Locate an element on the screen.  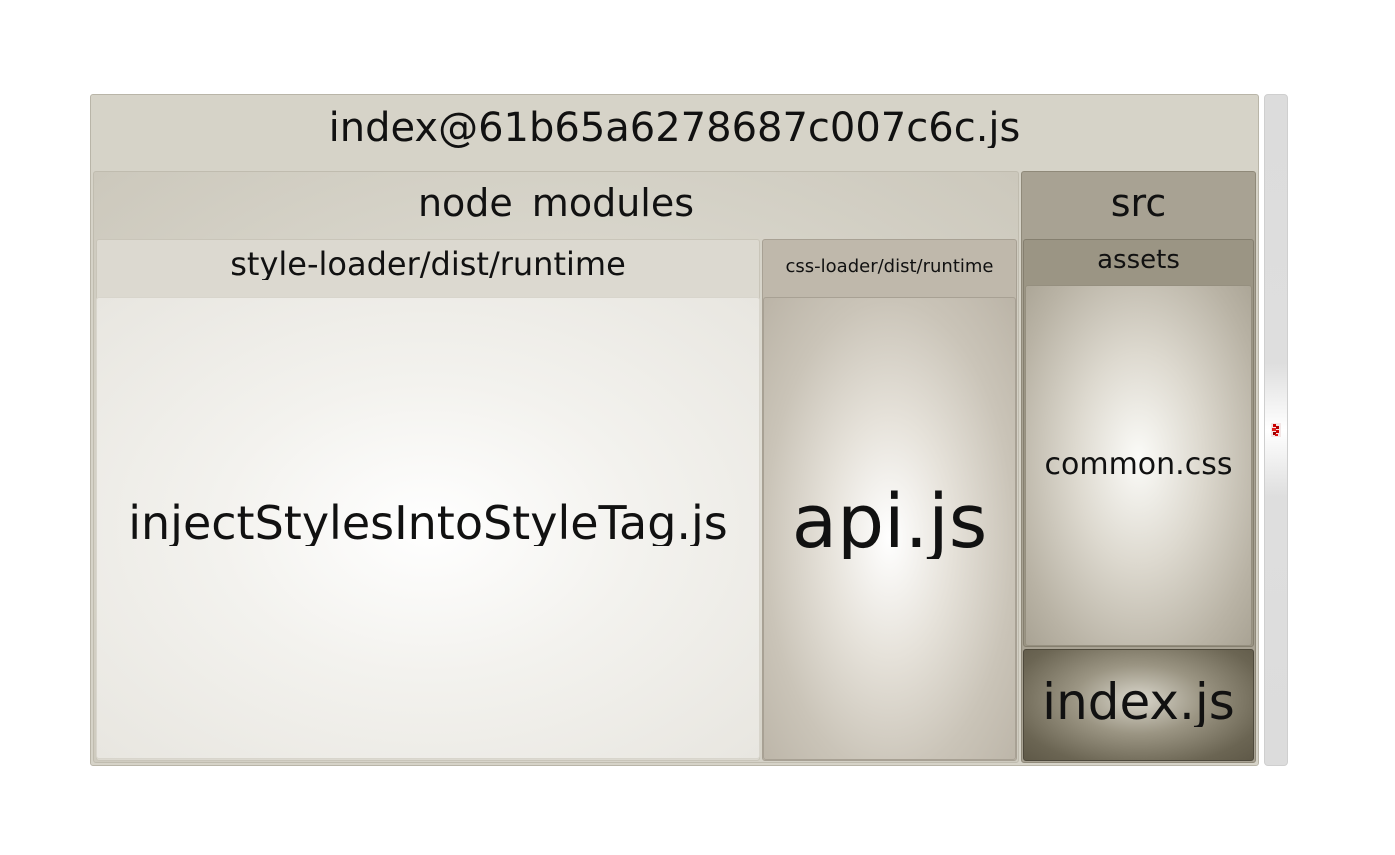
css-loader-label: css-loader/dist/runtime is located at coordinates (889, 267).